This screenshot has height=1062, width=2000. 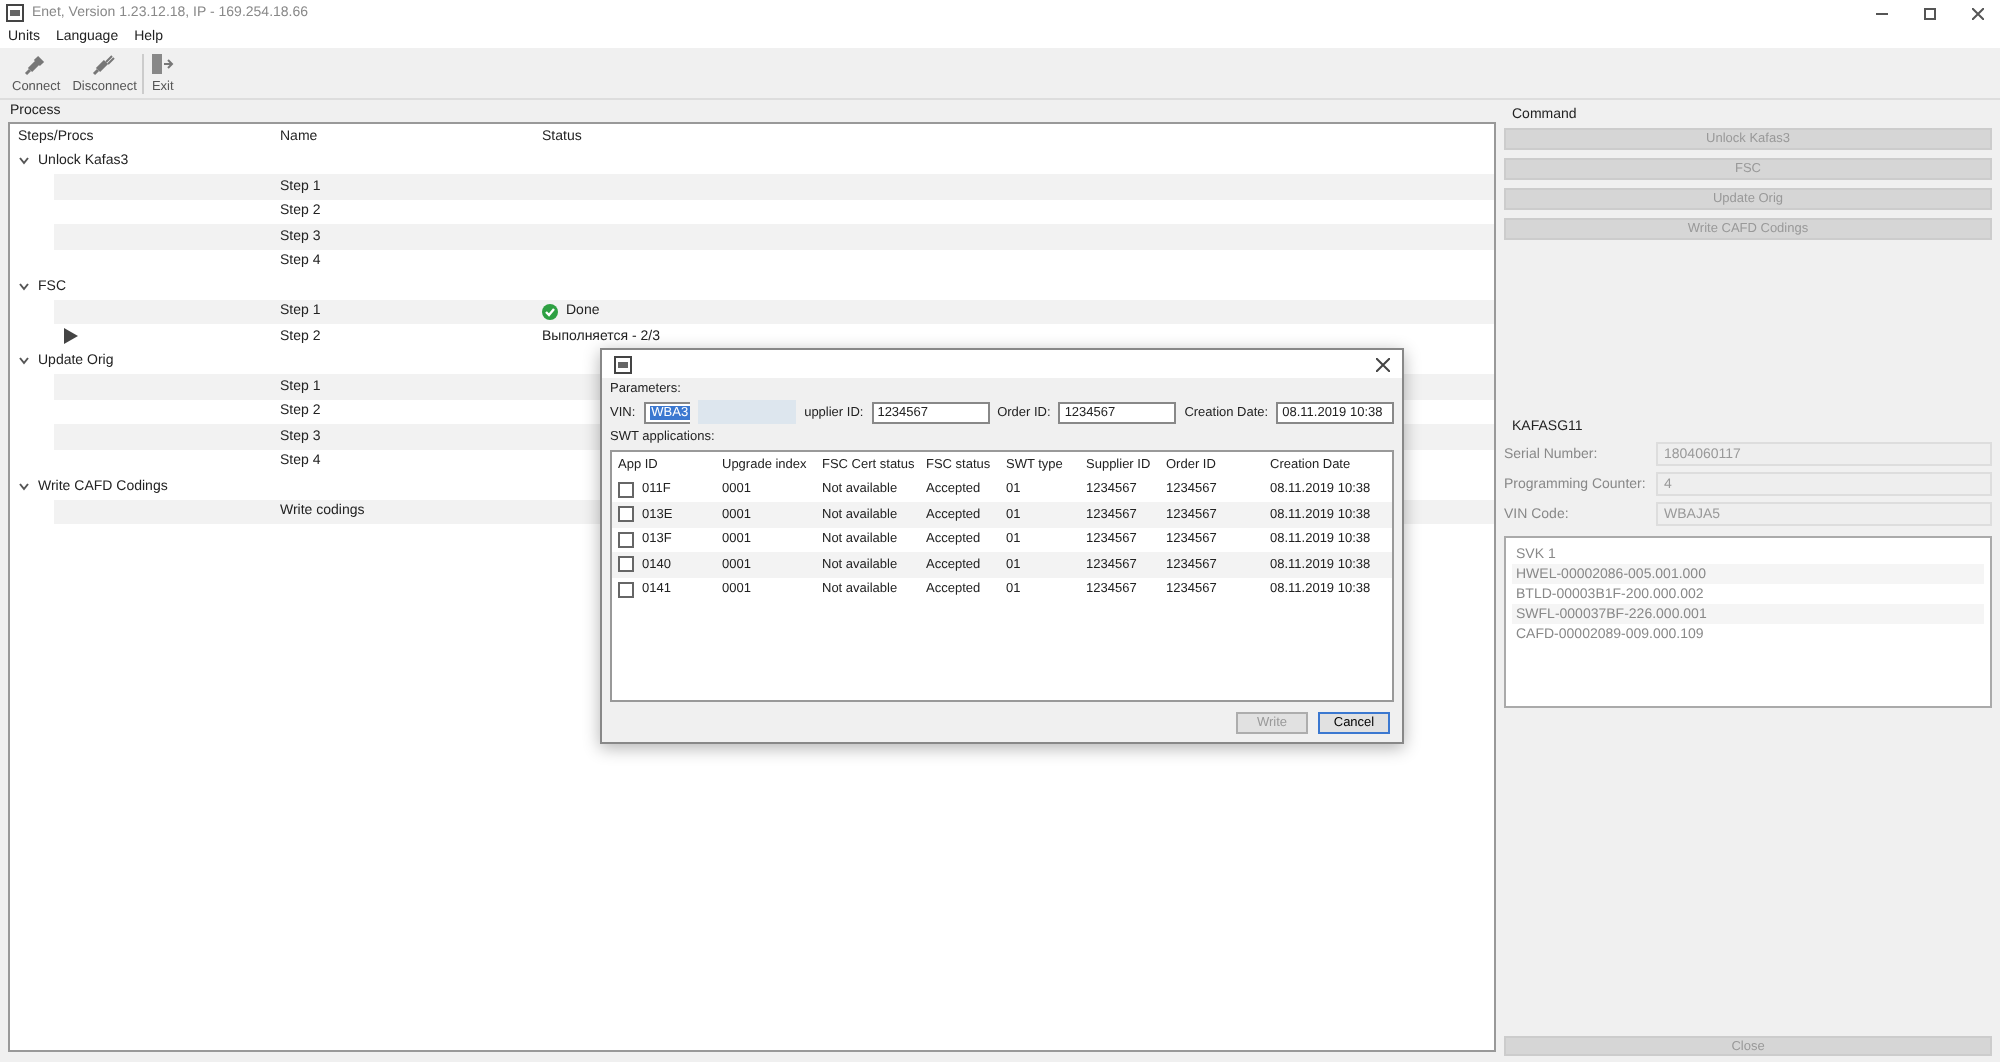 I want to click on maximize-icon, so click(x=1930, y=13).